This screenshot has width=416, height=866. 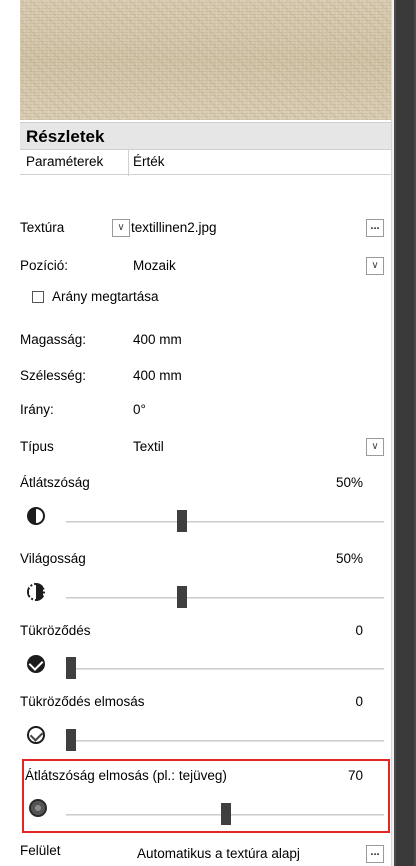 I want to click on transparency-blur-slider-thumb, so click(x=226, y=814).